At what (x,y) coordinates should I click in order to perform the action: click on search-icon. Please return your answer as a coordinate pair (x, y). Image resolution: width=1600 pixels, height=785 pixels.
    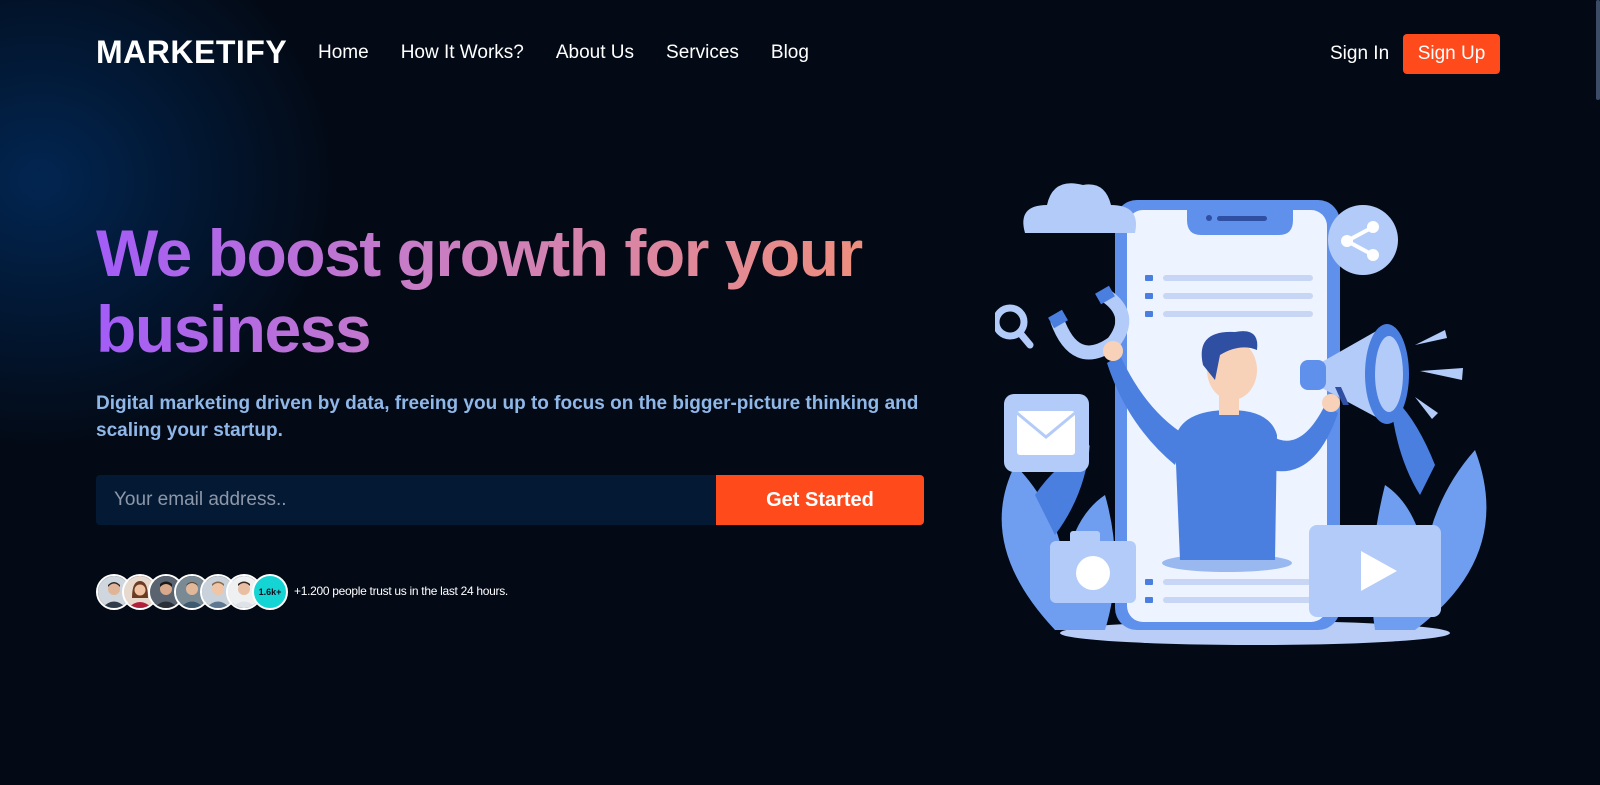
    Looking at the image, I should click on (1014, 326).